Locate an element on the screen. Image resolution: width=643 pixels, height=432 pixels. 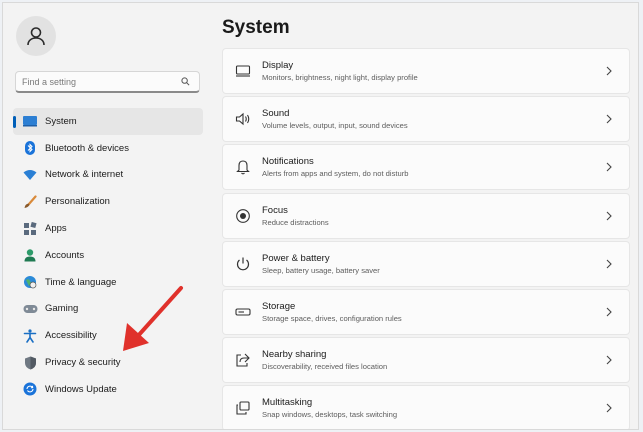
brush-icon is located at coordinates (30, 202).